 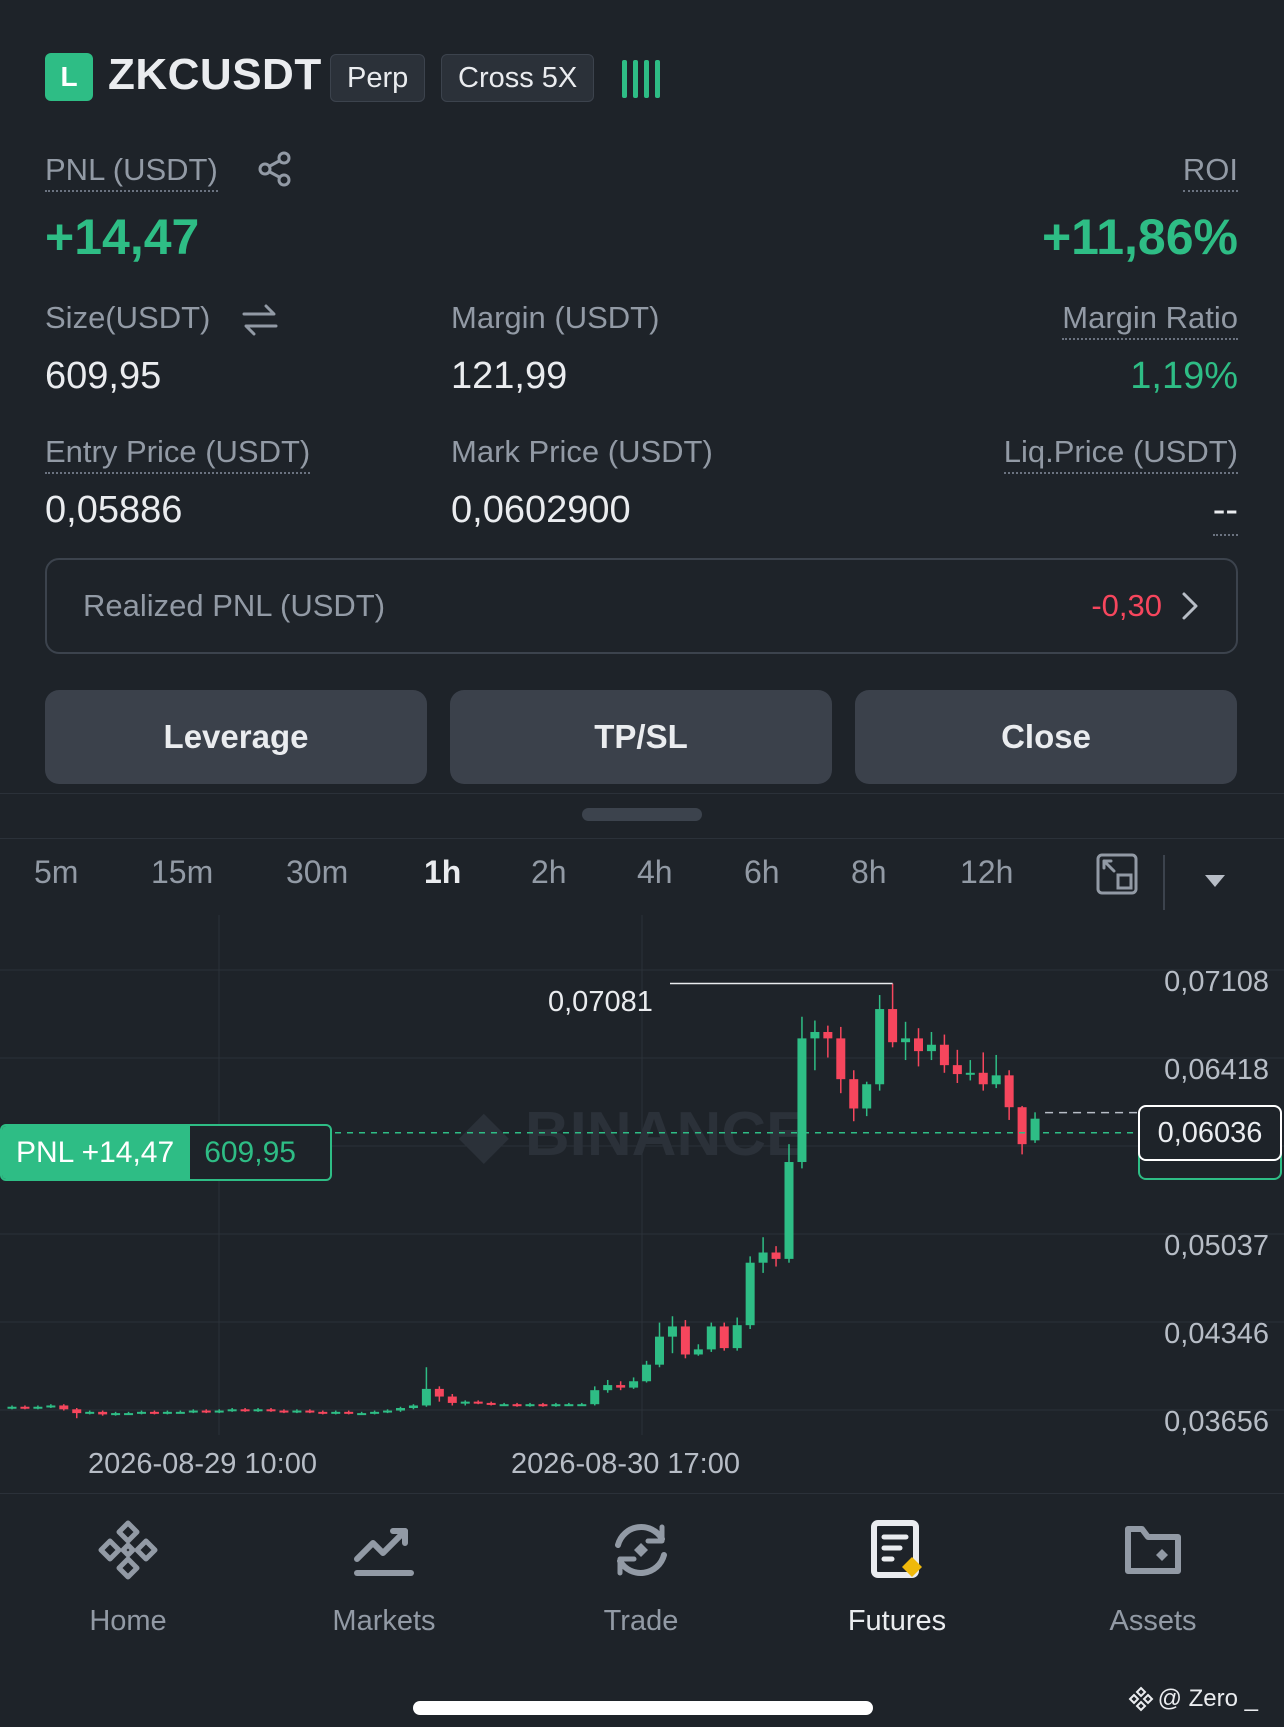 What do you see at coordinates (1117, 874) in the screenshot?
I see `fullscreen-chart-icon` at bounding box center [1117, 874].